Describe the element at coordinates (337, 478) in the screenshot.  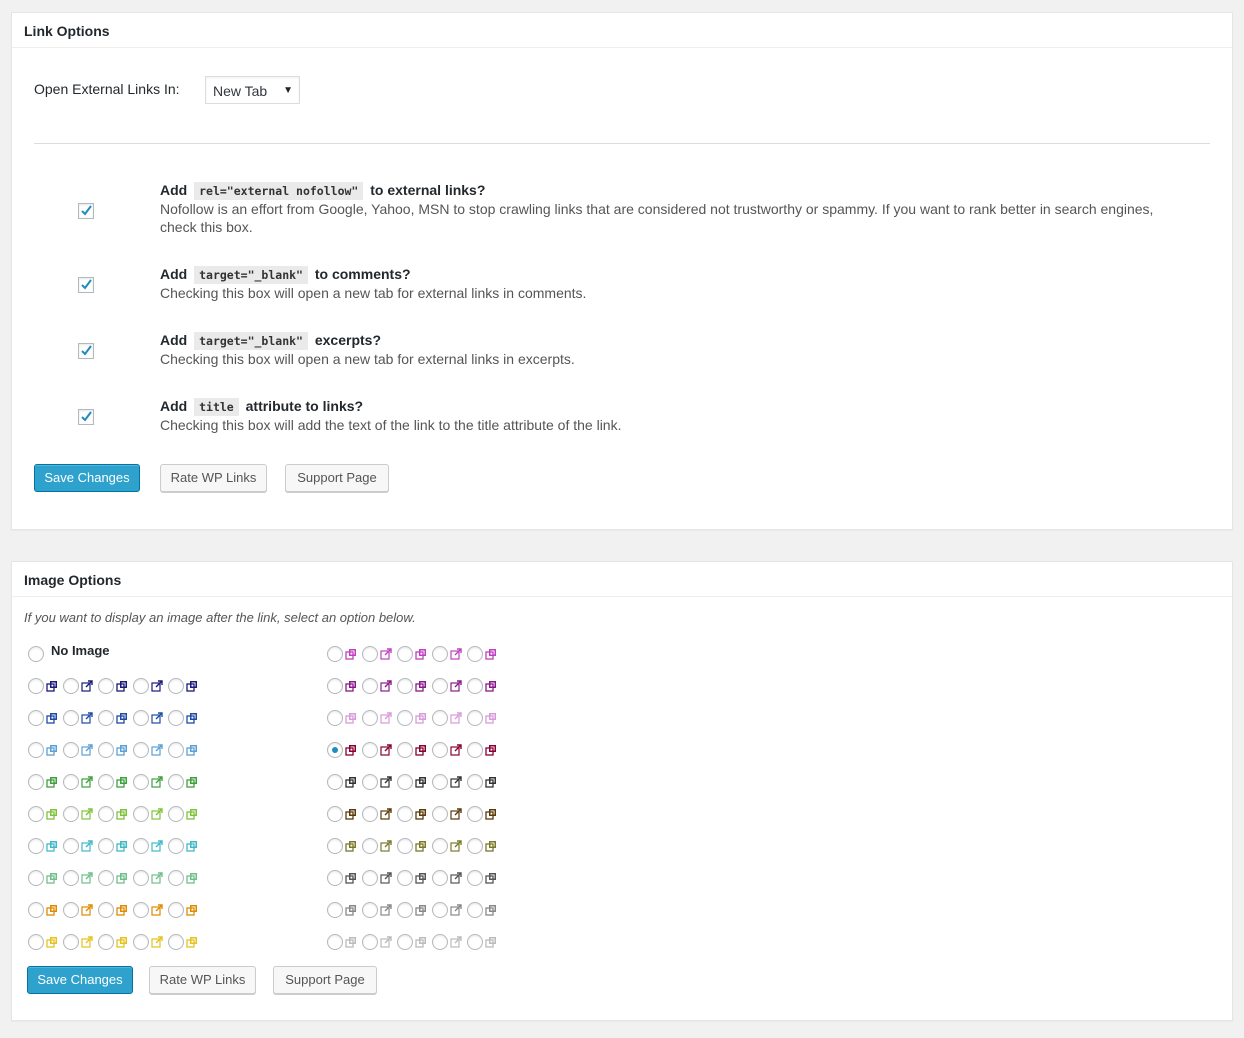
I see `support-page-button: Support Page` at that location.